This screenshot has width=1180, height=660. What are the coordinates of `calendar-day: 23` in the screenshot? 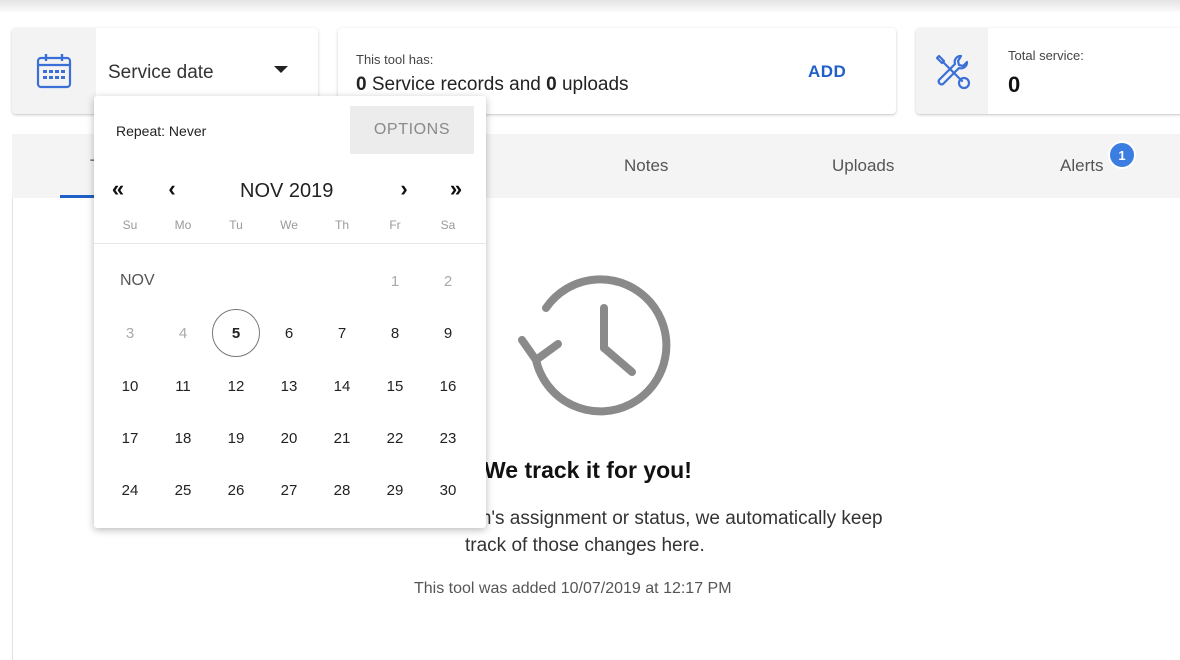 It's located at (448, 438).